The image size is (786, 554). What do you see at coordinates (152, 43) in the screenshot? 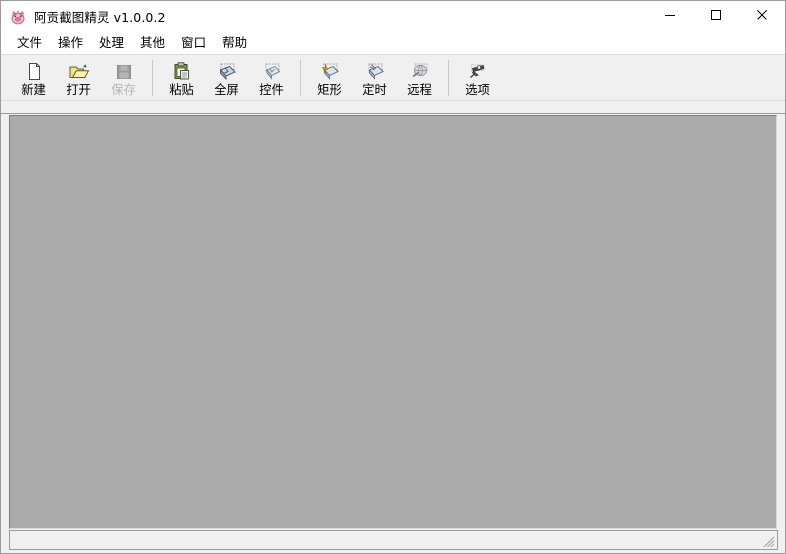
I see `menu-other: 其他` at bounding box center [152, 43].